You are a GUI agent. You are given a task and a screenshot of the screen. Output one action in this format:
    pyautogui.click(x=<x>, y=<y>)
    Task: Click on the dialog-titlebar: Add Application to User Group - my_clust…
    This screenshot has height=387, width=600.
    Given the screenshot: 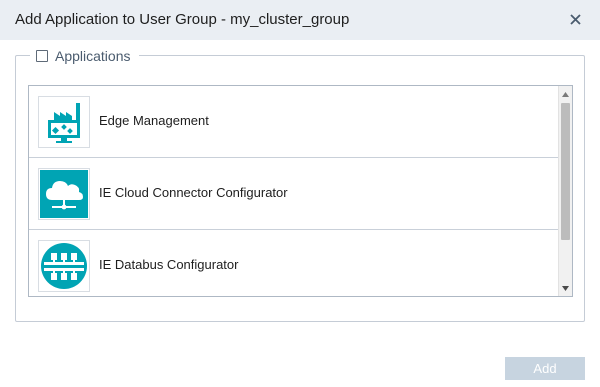 What is the action you would take?
    pyautogui.click(x=300, y=20)
    